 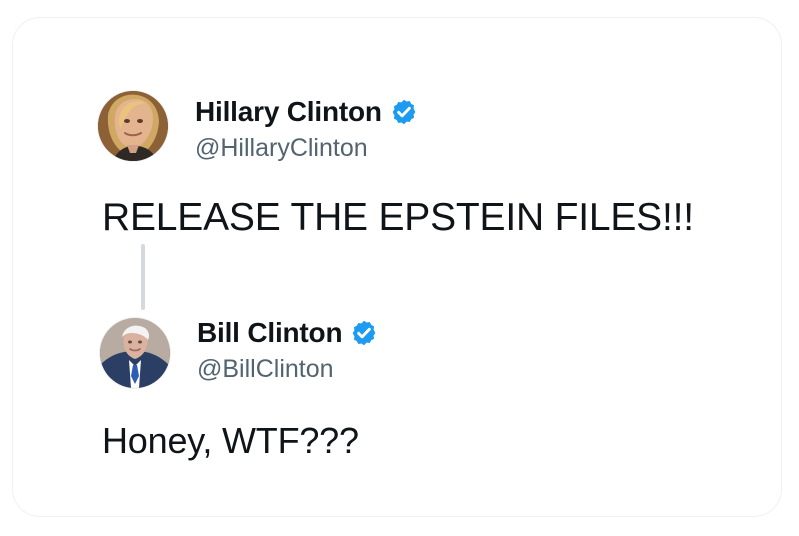 I want to click on thread-connector-line, so click(x=143, y=277).